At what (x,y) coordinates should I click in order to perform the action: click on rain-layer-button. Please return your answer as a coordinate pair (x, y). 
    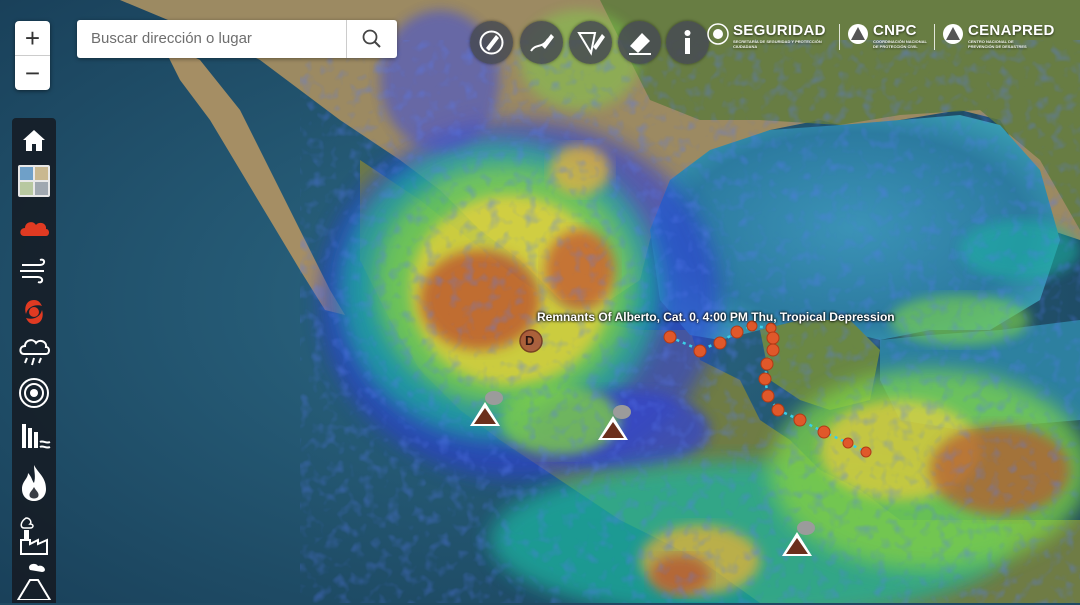
    Looking at the image, I should click on (34, 352).